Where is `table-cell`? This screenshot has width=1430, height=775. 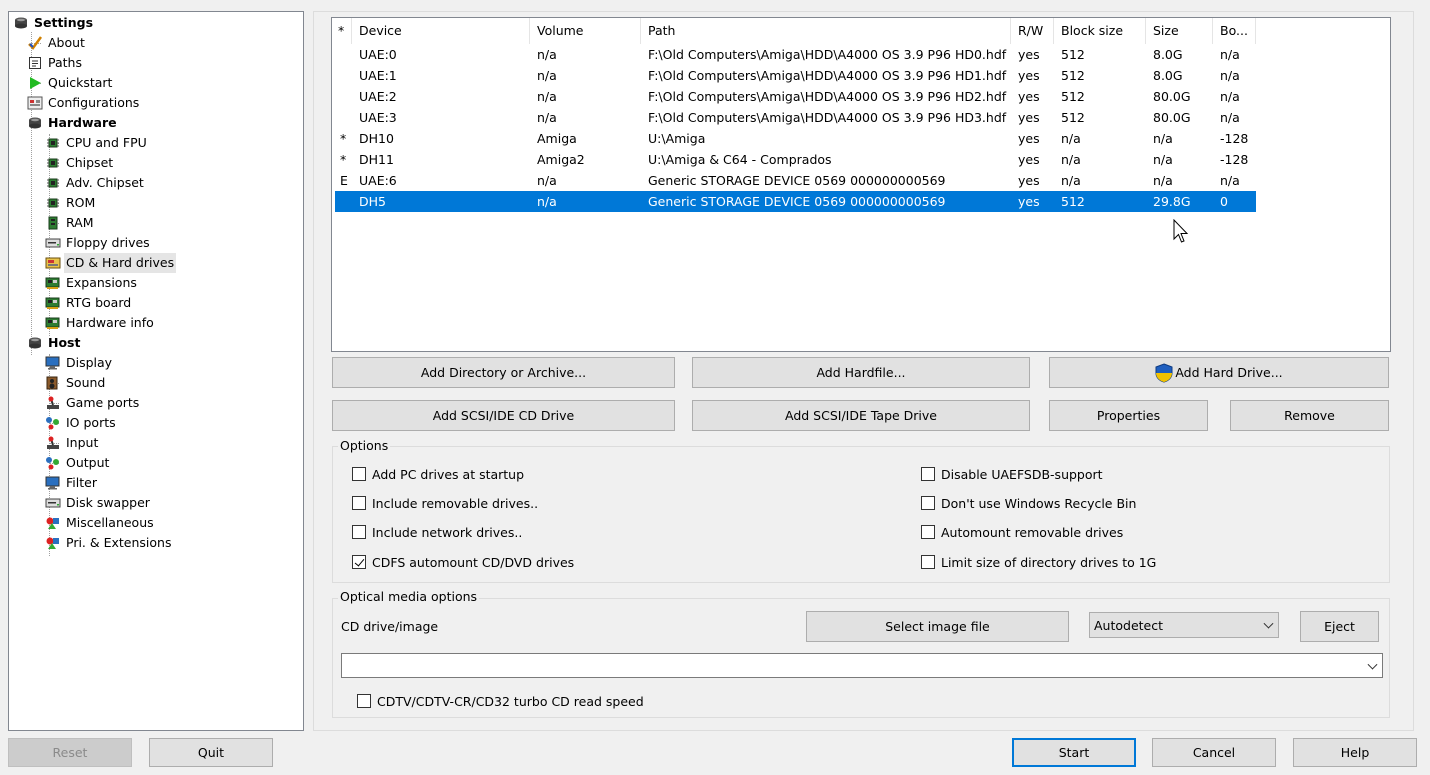
table-cell is located at coordinates (345, 75).